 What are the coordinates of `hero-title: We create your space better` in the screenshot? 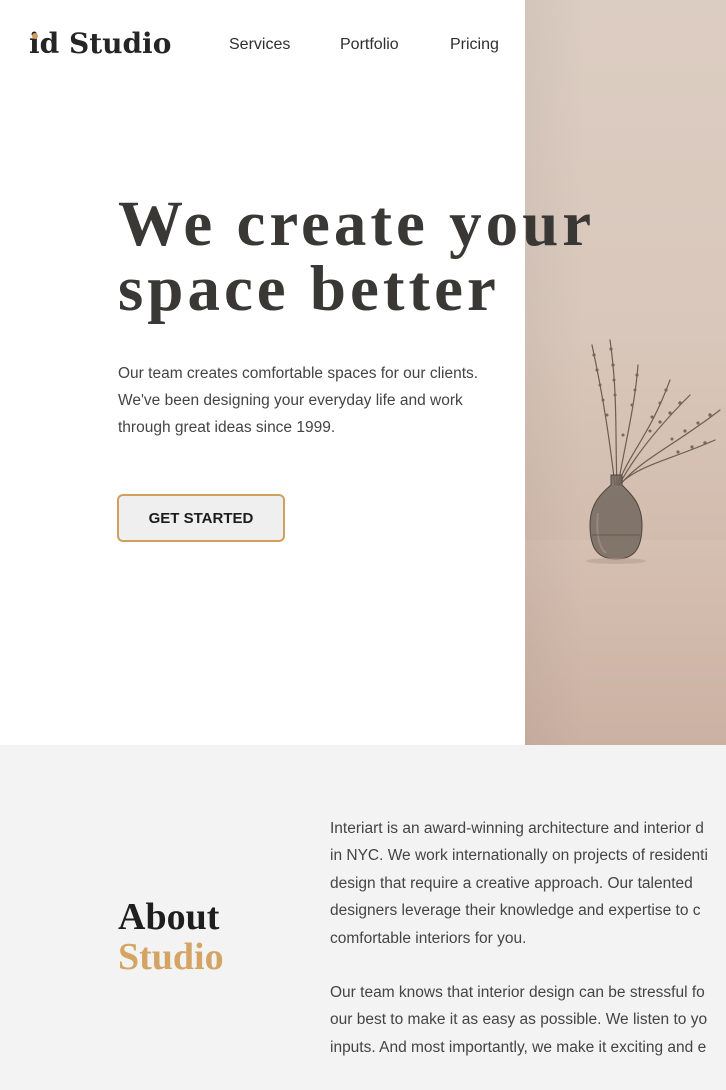 It's located at (356, 257).